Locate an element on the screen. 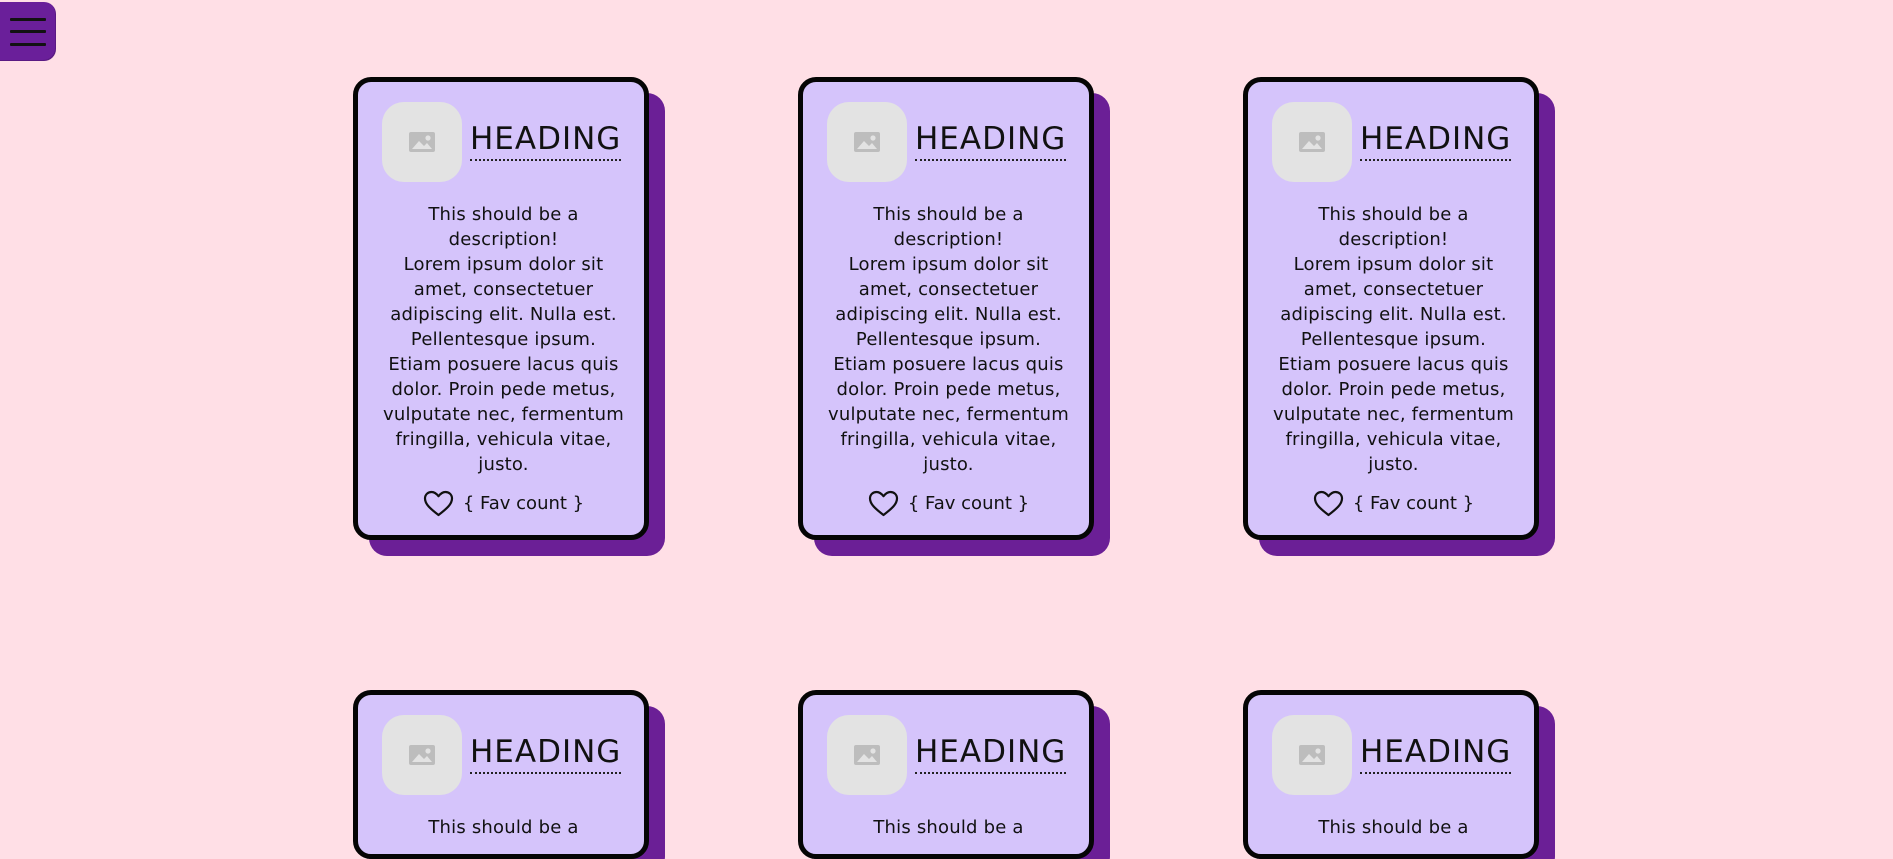 The image size is (1893, 859). menu-line-middle is located at coordinates (28, 31).